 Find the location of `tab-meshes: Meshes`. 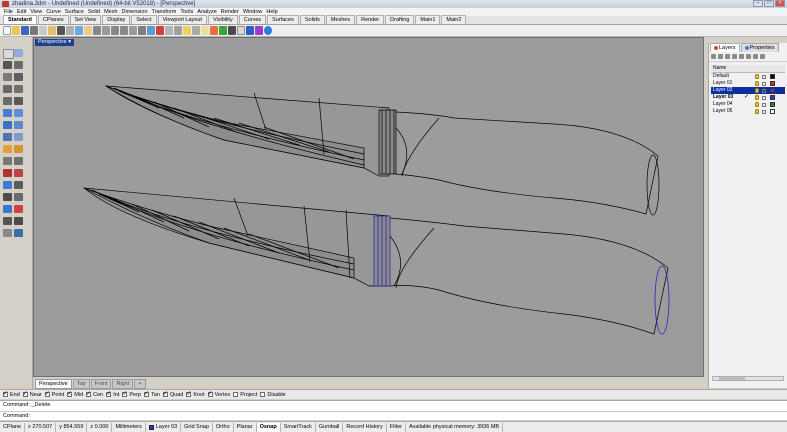

tab-meshes: Meshes is located at coordinates (340, 19).